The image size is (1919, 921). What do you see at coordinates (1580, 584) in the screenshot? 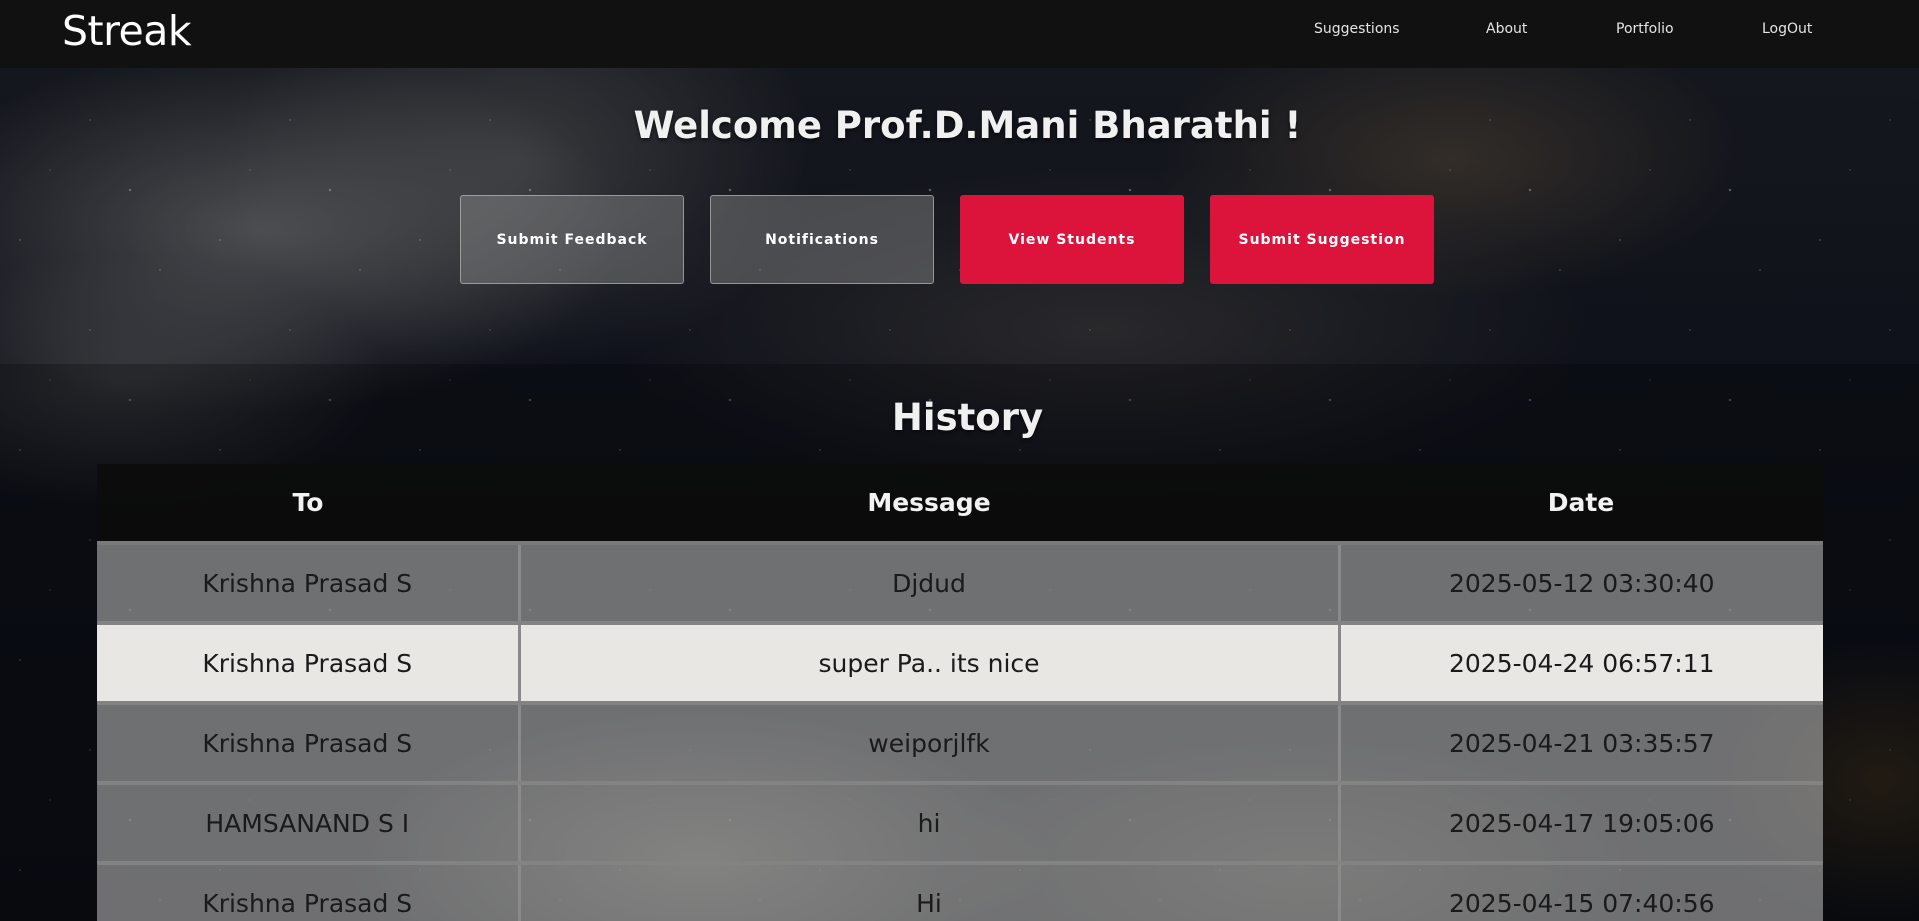
I see `cell-date: 2025-05-12 03:30:40` at bounding box center [1580, 584].